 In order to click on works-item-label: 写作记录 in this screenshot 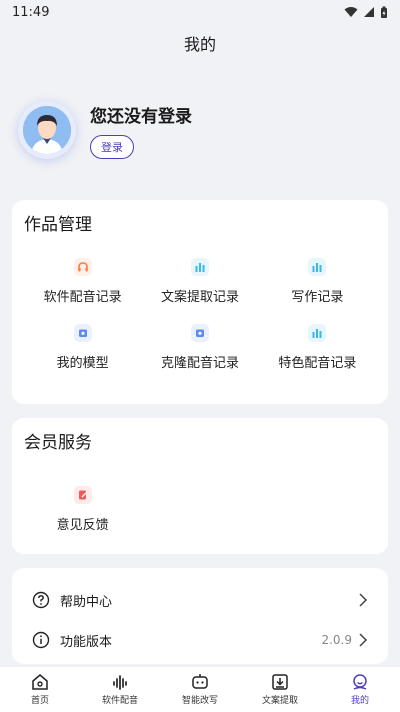, I will do `click(317, 297)`.